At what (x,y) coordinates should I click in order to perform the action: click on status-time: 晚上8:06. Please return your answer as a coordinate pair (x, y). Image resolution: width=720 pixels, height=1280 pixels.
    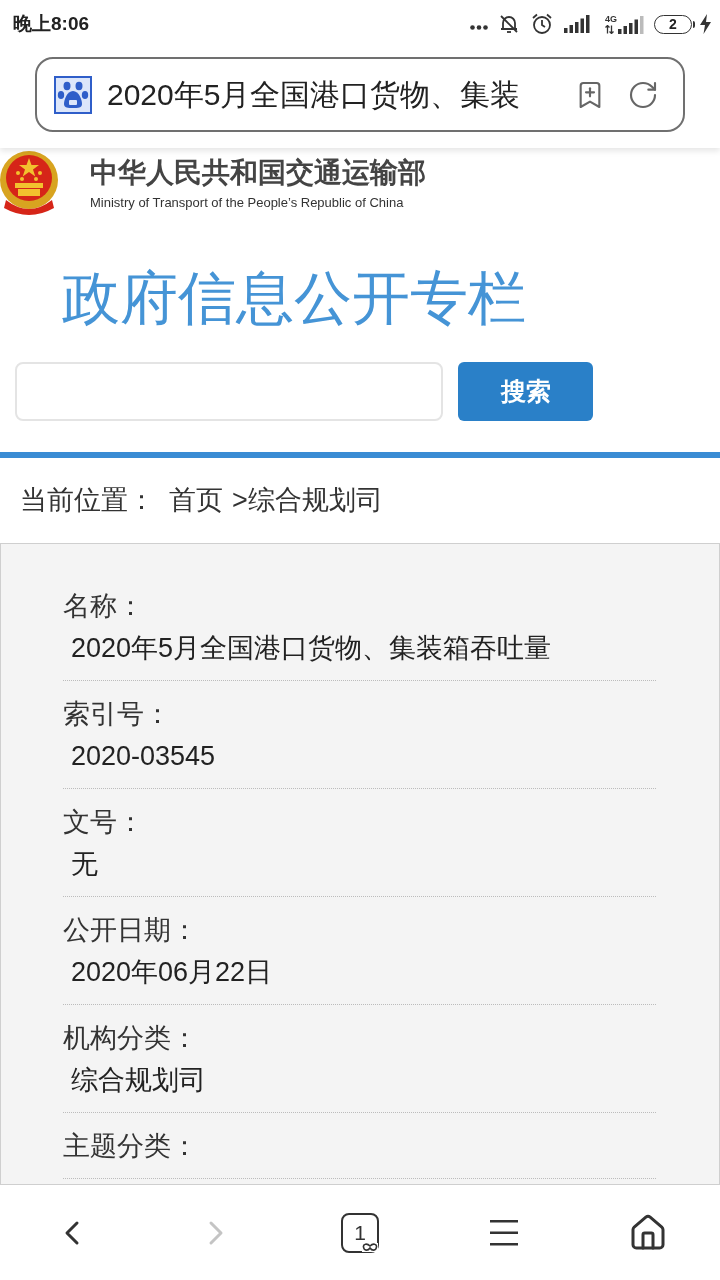
    Looking at the image, I should click on (51, 23).